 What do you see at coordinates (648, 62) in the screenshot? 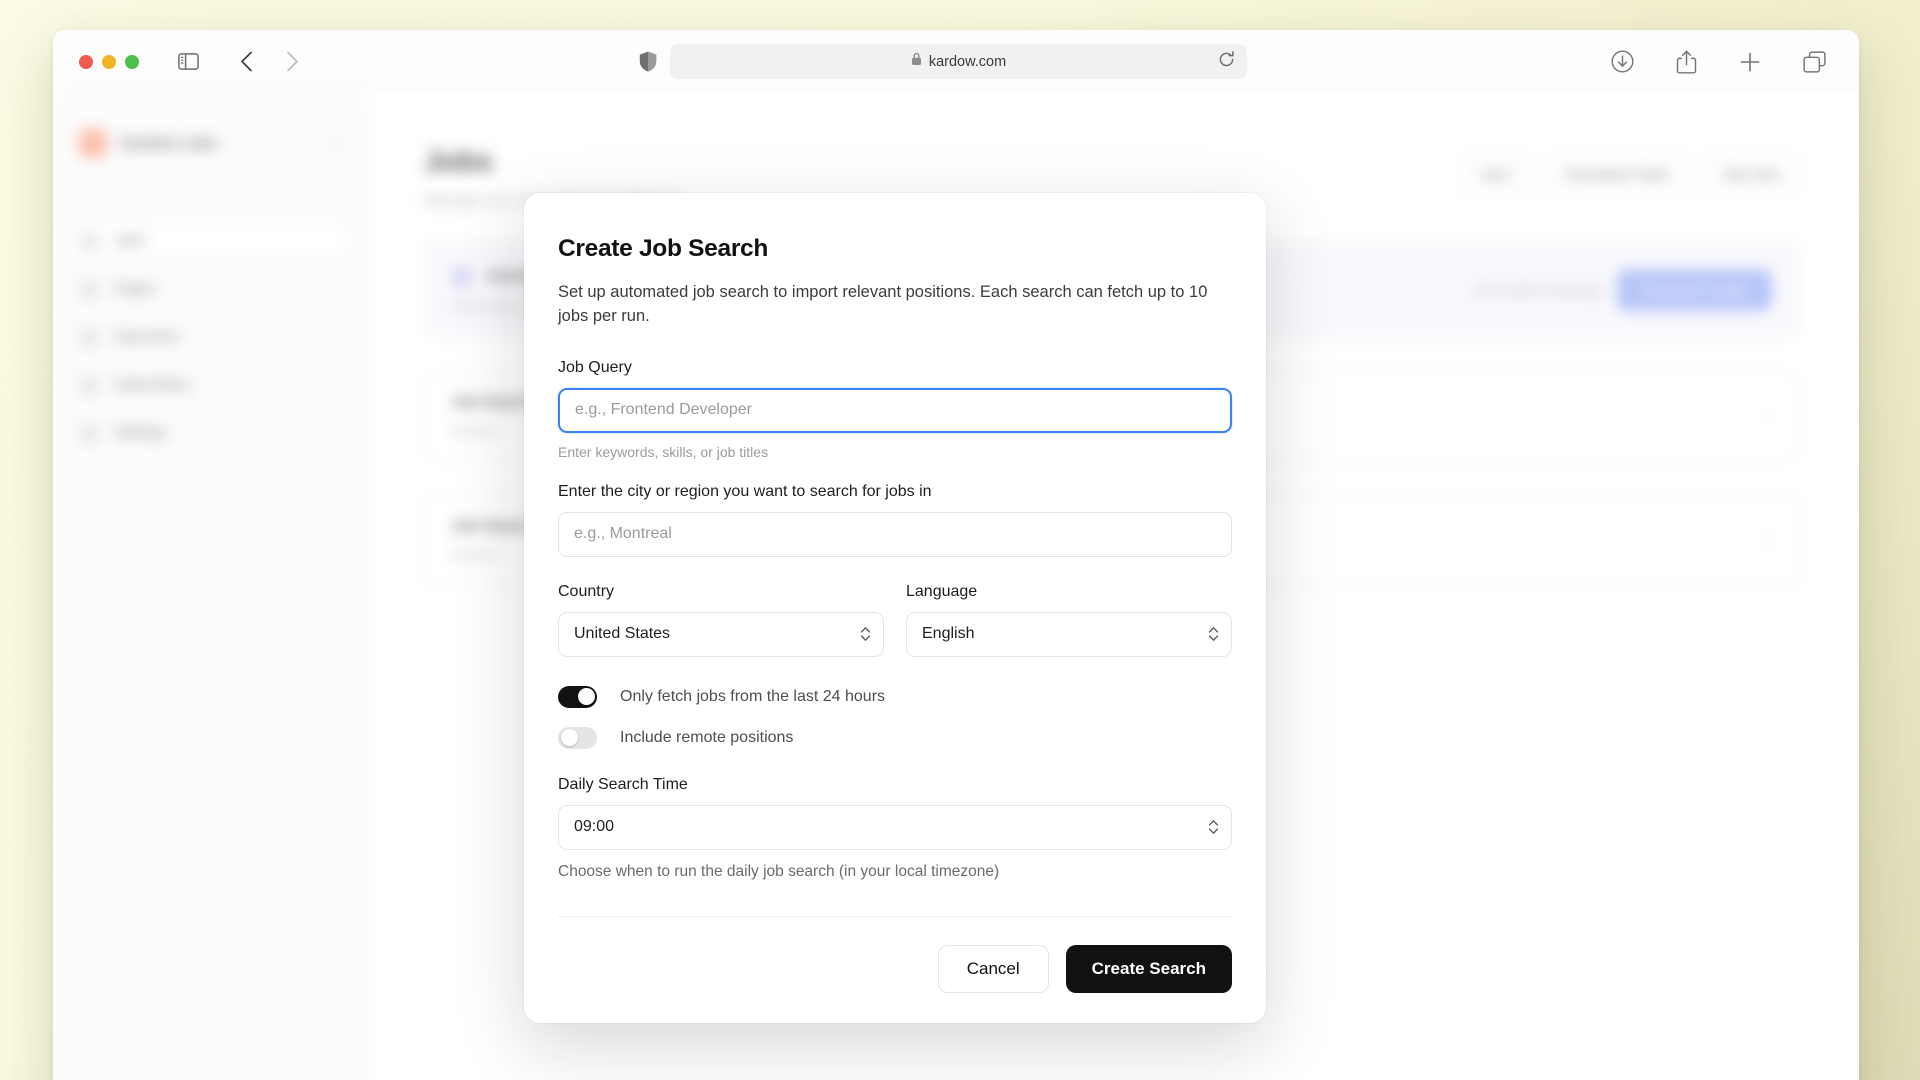
I see `shield-icon` at bounding box center [648, 62].